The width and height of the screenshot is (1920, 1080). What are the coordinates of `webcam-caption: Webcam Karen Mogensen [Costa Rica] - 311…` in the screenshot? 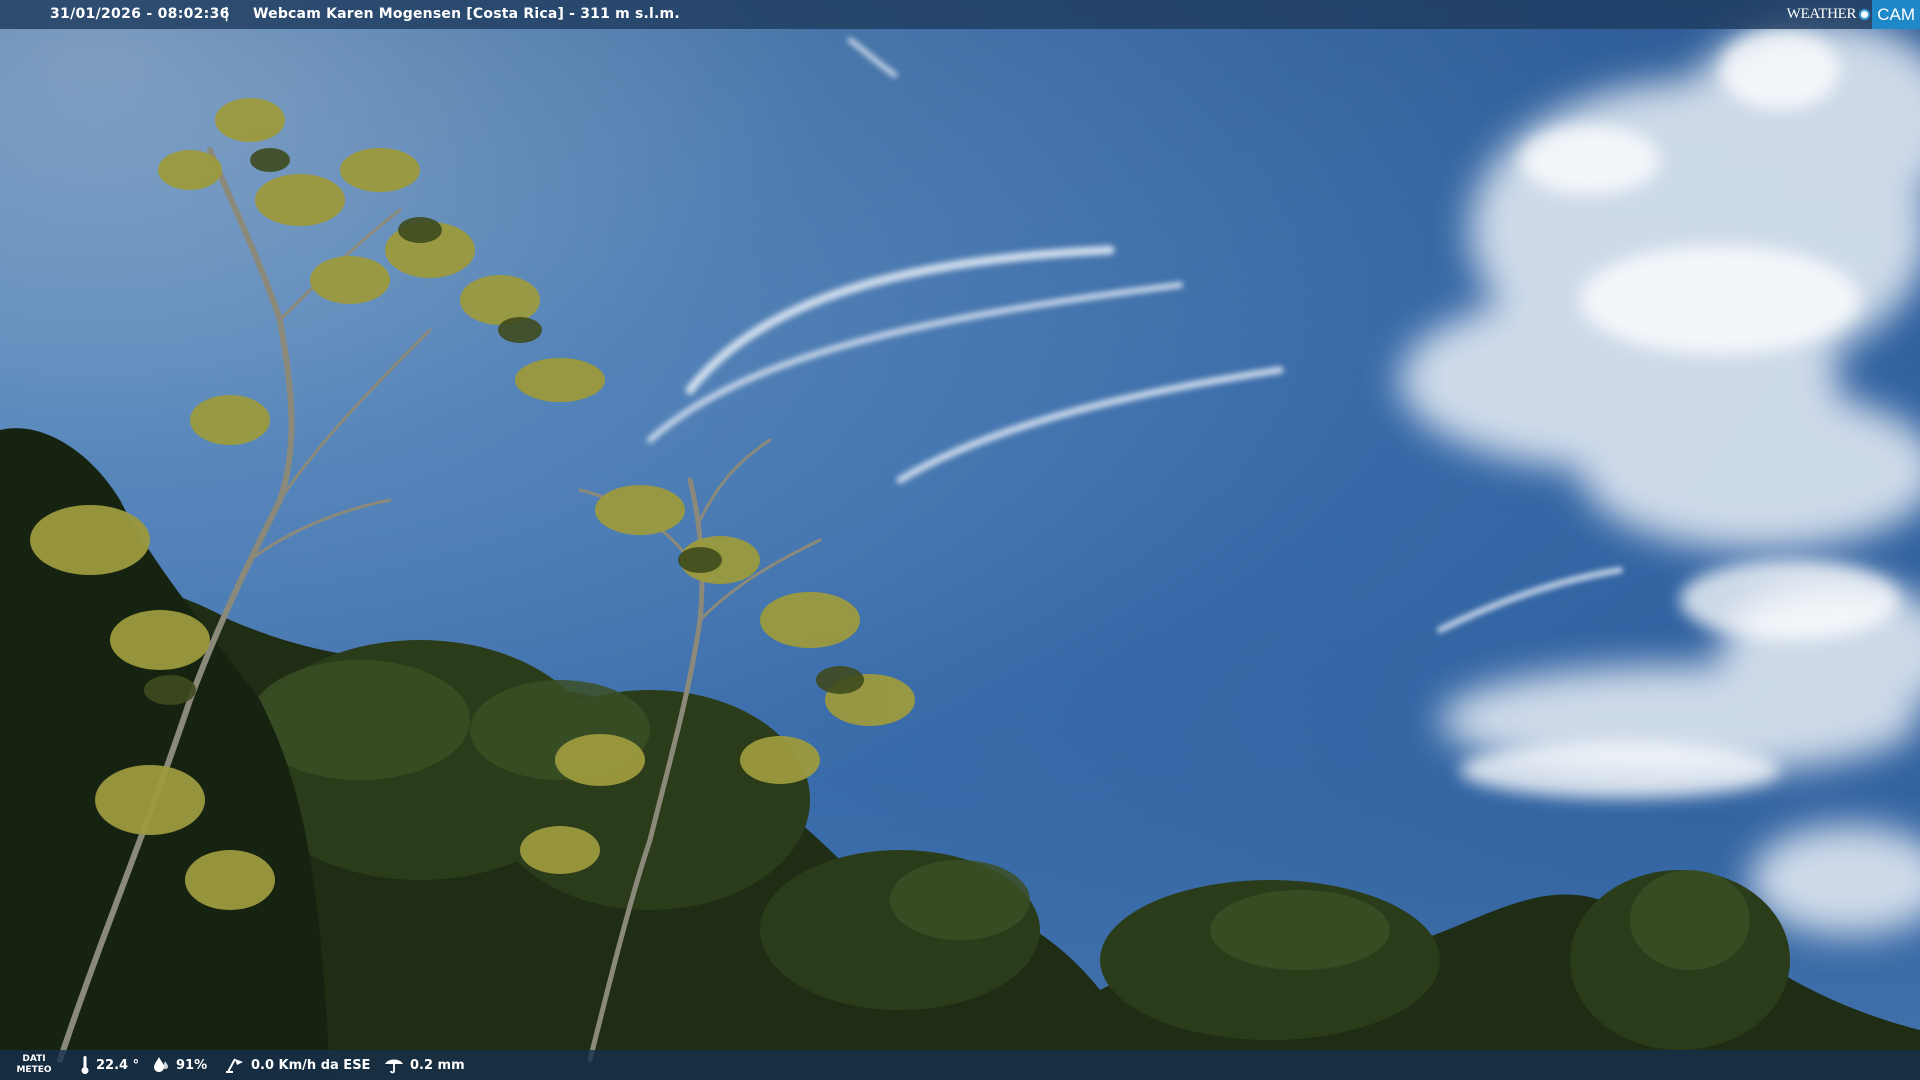 It's located at (466, 14).